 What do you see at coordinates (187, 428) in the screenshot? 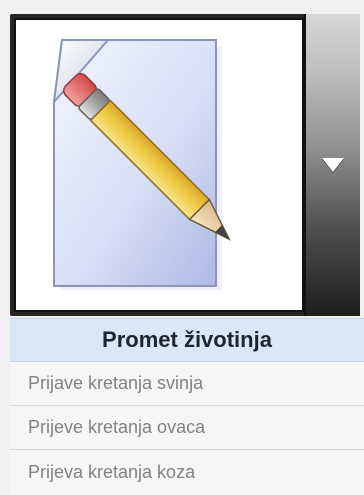
I see `menu-item-sheep-movement: Prijeve kretanja ovaca` at bounding box center [187, 428].